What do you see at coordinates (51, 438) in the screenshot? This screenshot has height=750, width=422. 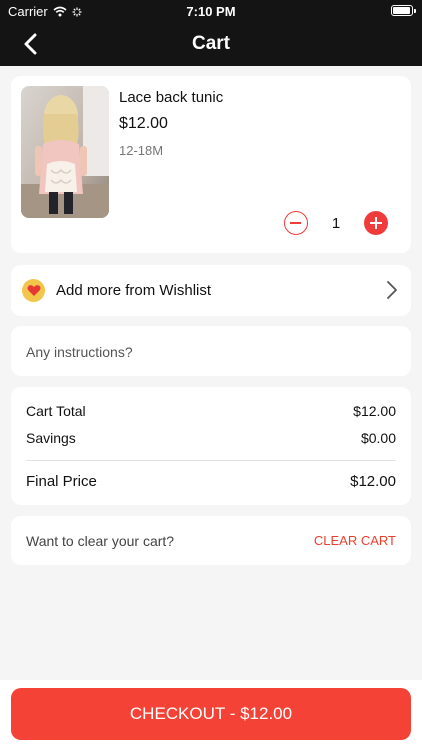 I see `savings-label: Savings` at bounding box center [51, 438].